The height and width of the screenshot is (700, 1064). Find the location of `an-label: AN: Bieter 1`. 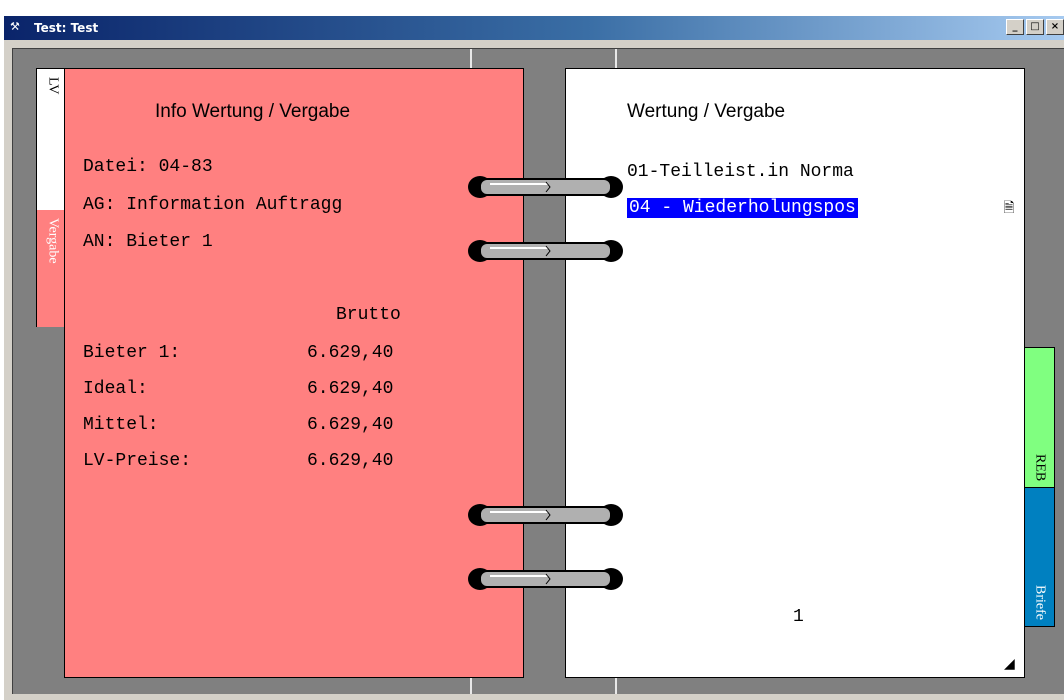

an-label: AN: Bieter 1 is located at coordinates (148, 242).